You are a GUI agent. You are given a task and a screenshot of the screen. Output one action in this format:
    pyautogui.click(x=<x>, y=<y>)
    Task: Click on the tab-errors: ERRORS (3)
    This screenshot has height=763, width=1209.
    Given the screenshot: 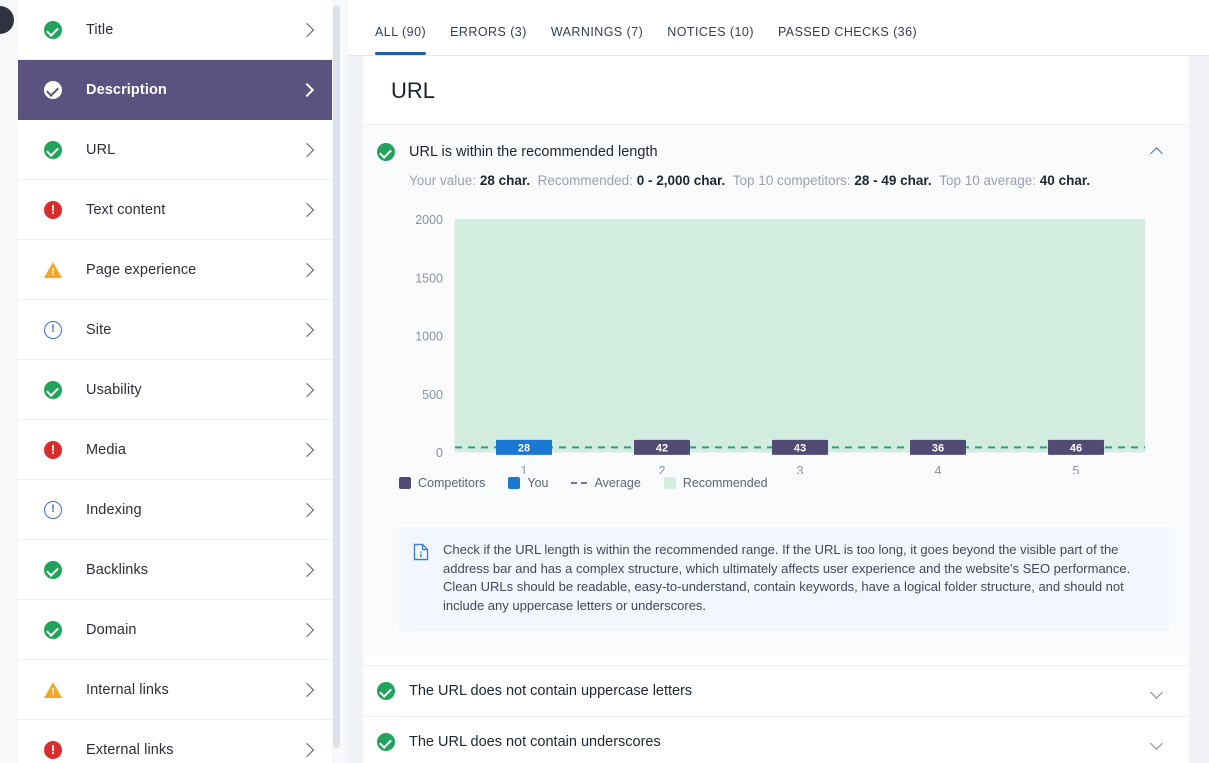 What is the action you would take?
    pyautogui.click(x=488, y=40)
    